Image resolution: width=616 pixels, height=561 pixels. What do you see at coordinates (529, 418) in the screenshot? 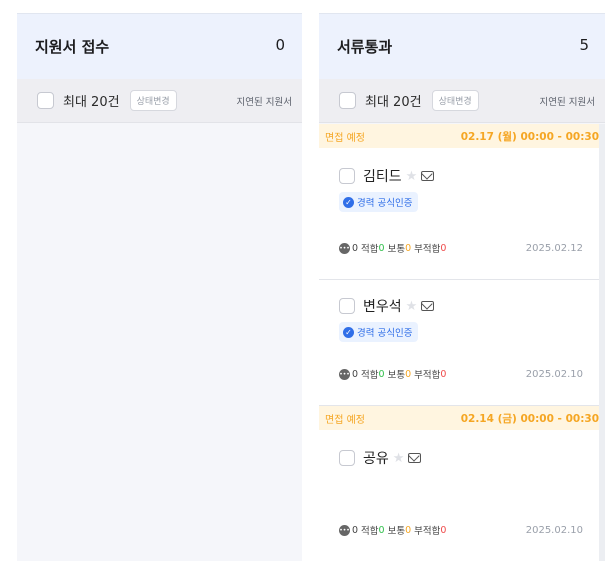
I see `interview-time: 02.14 (금) 00:00 - 00:30` at bounding box center [529, 418].